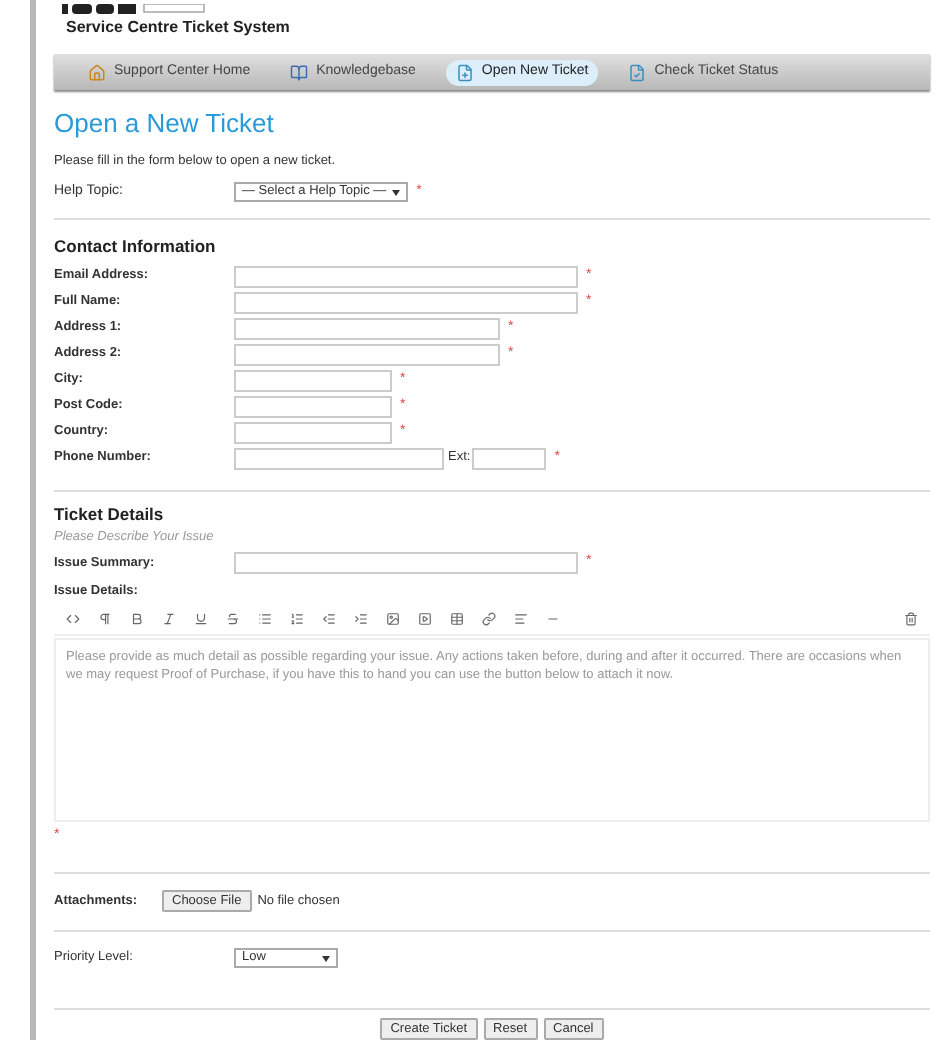  What do you see at coordinates (233, 619) in the screenshot?
I see `strikethrough-icon-button` at bounding box center [233, 619].